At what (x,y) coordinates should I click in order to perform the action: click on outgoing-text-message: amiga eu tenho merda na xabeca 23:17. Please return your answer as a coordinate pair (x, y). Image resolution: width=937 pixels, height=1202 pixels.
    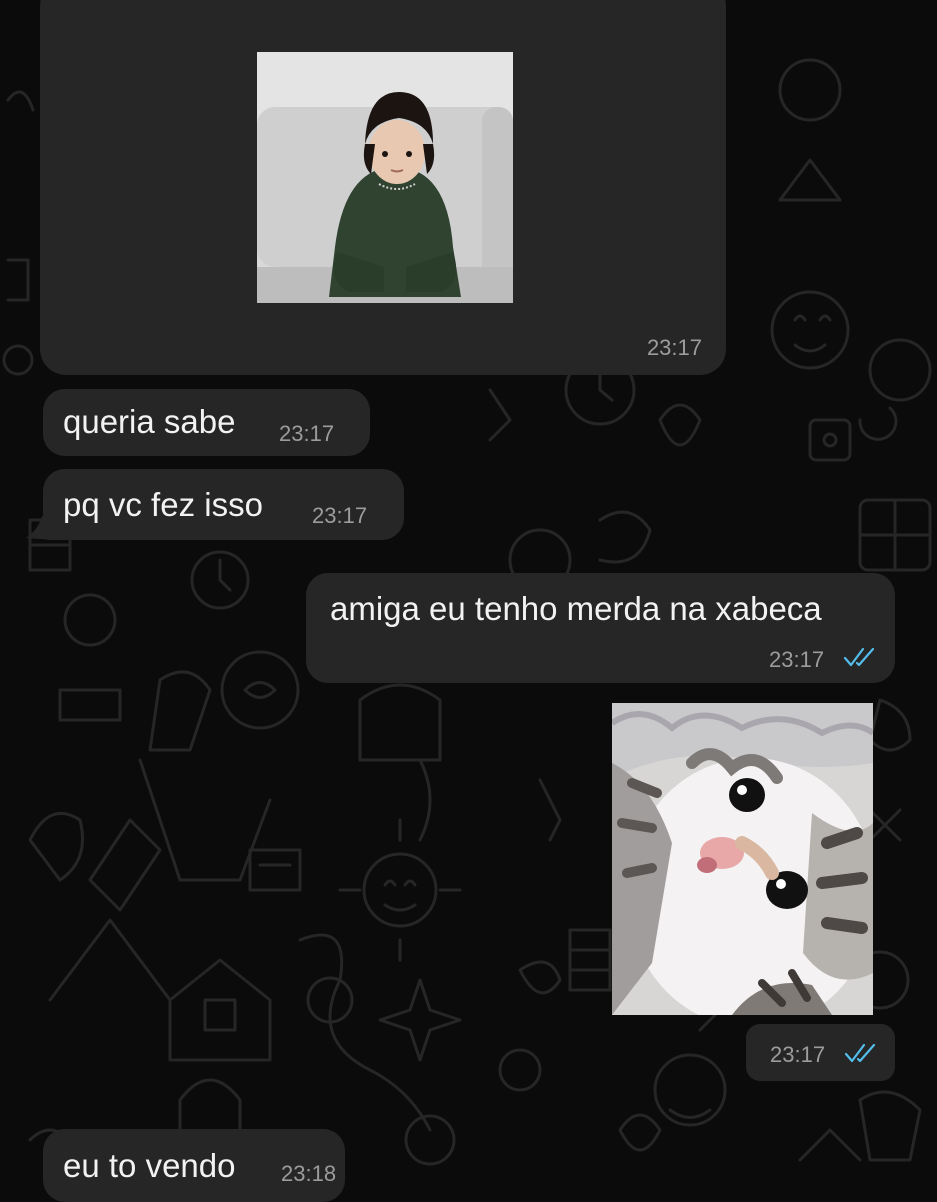
    Looking at the image, I should click on (600, 628).